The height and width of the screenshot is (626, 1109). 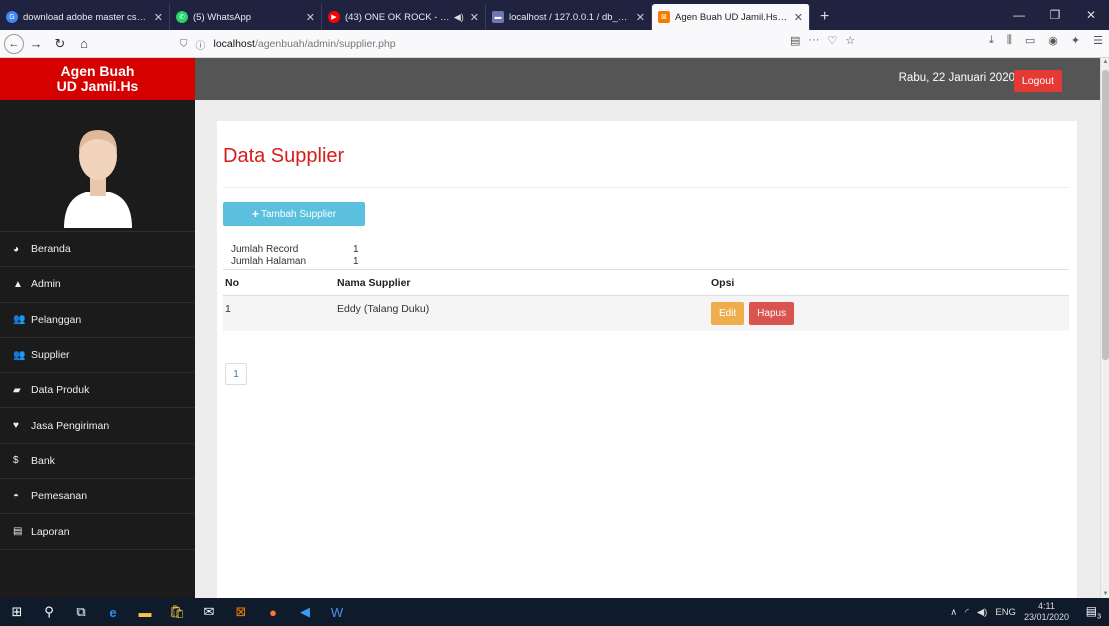 I want to click on sidebar-item-admin: ▲ Admin, so click(x=97, y=283).